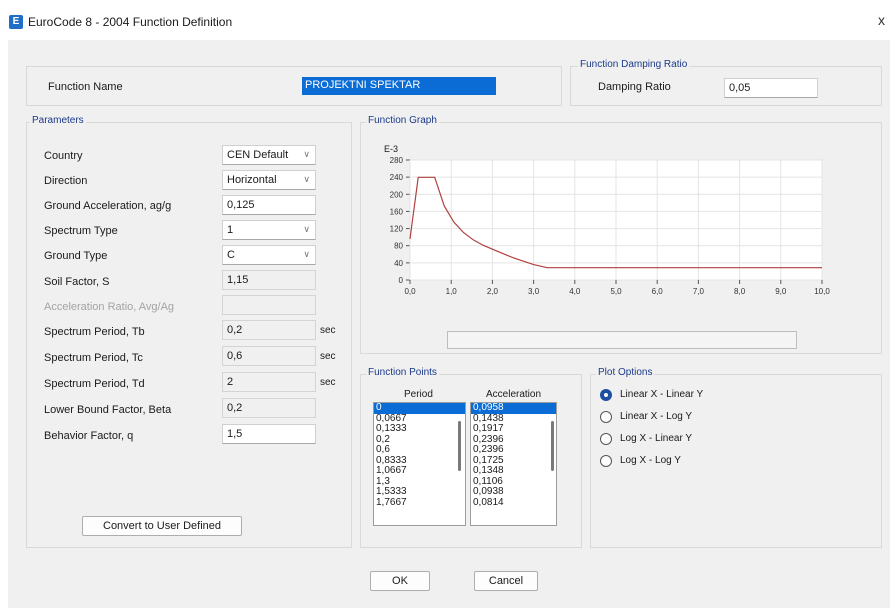 The width and height of the screenshot is (890, 608). I want to click on y-tick-label: 200, so click(397, 194).